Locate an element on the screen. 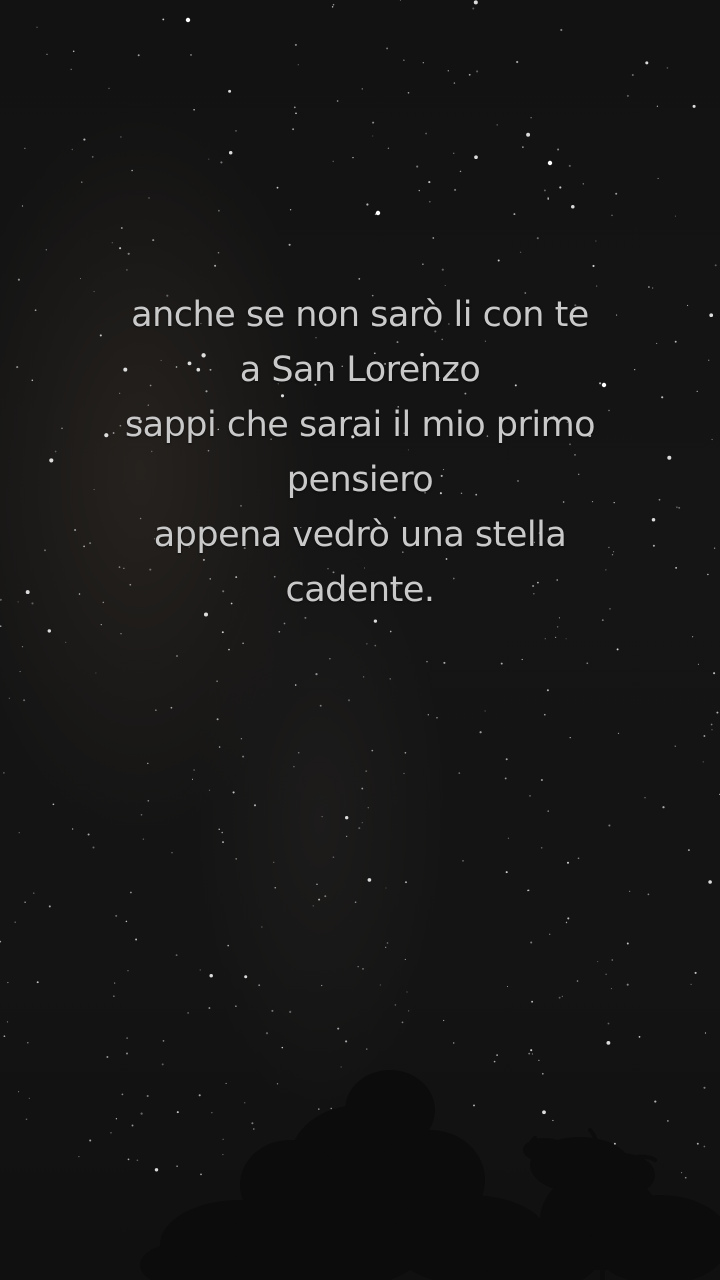 The height and width of the screenshot is (1280, 720). caption-line: sappi che sarai il mio primo is located at coordinates (360, 425).